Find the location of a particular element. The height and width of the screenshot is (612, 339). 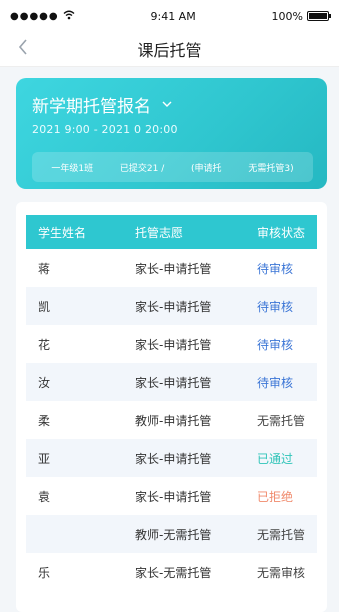

back-icon is located at coordinates (23, 47).